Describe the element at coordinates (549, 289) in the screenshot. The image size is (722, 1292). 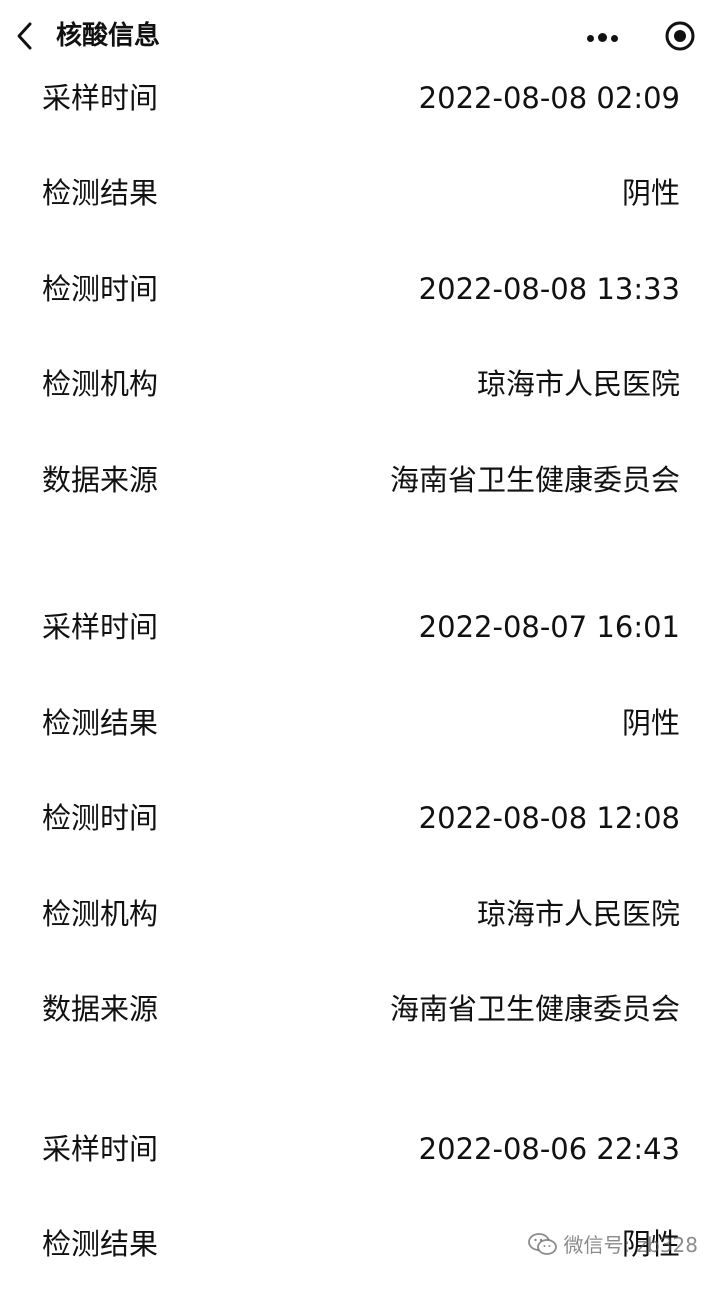
I see `field-value: 2022-08-08 13:33` at that location.